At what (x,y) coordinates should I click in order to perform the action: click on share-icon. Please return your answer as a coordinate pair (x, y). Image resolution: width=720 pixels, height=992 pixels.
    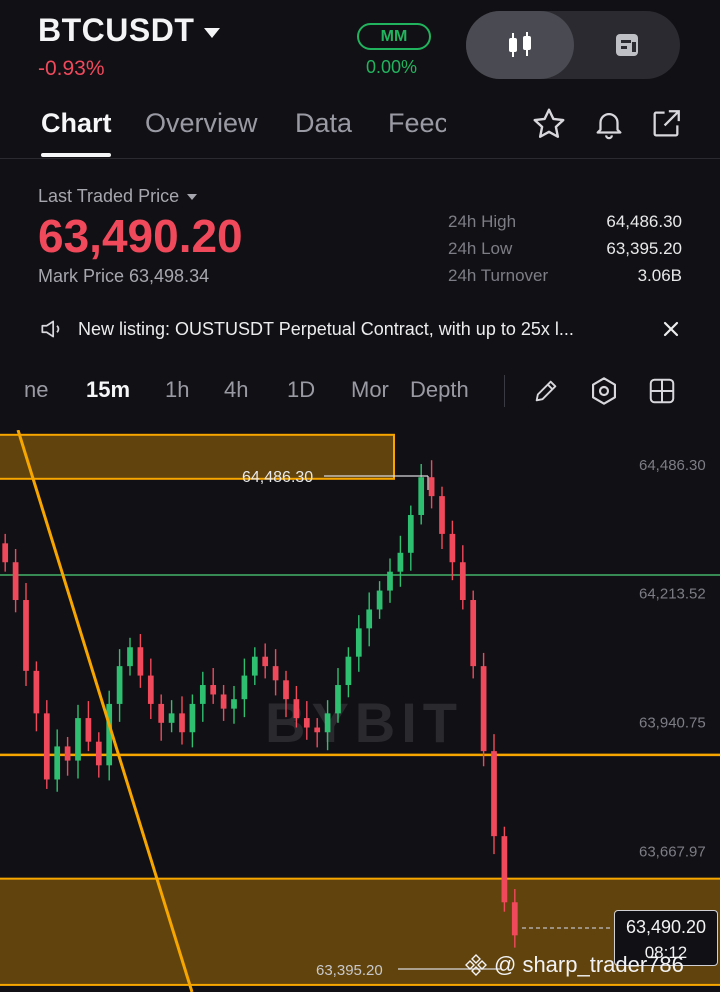
    Looking at the image, I should click on (666, 123).